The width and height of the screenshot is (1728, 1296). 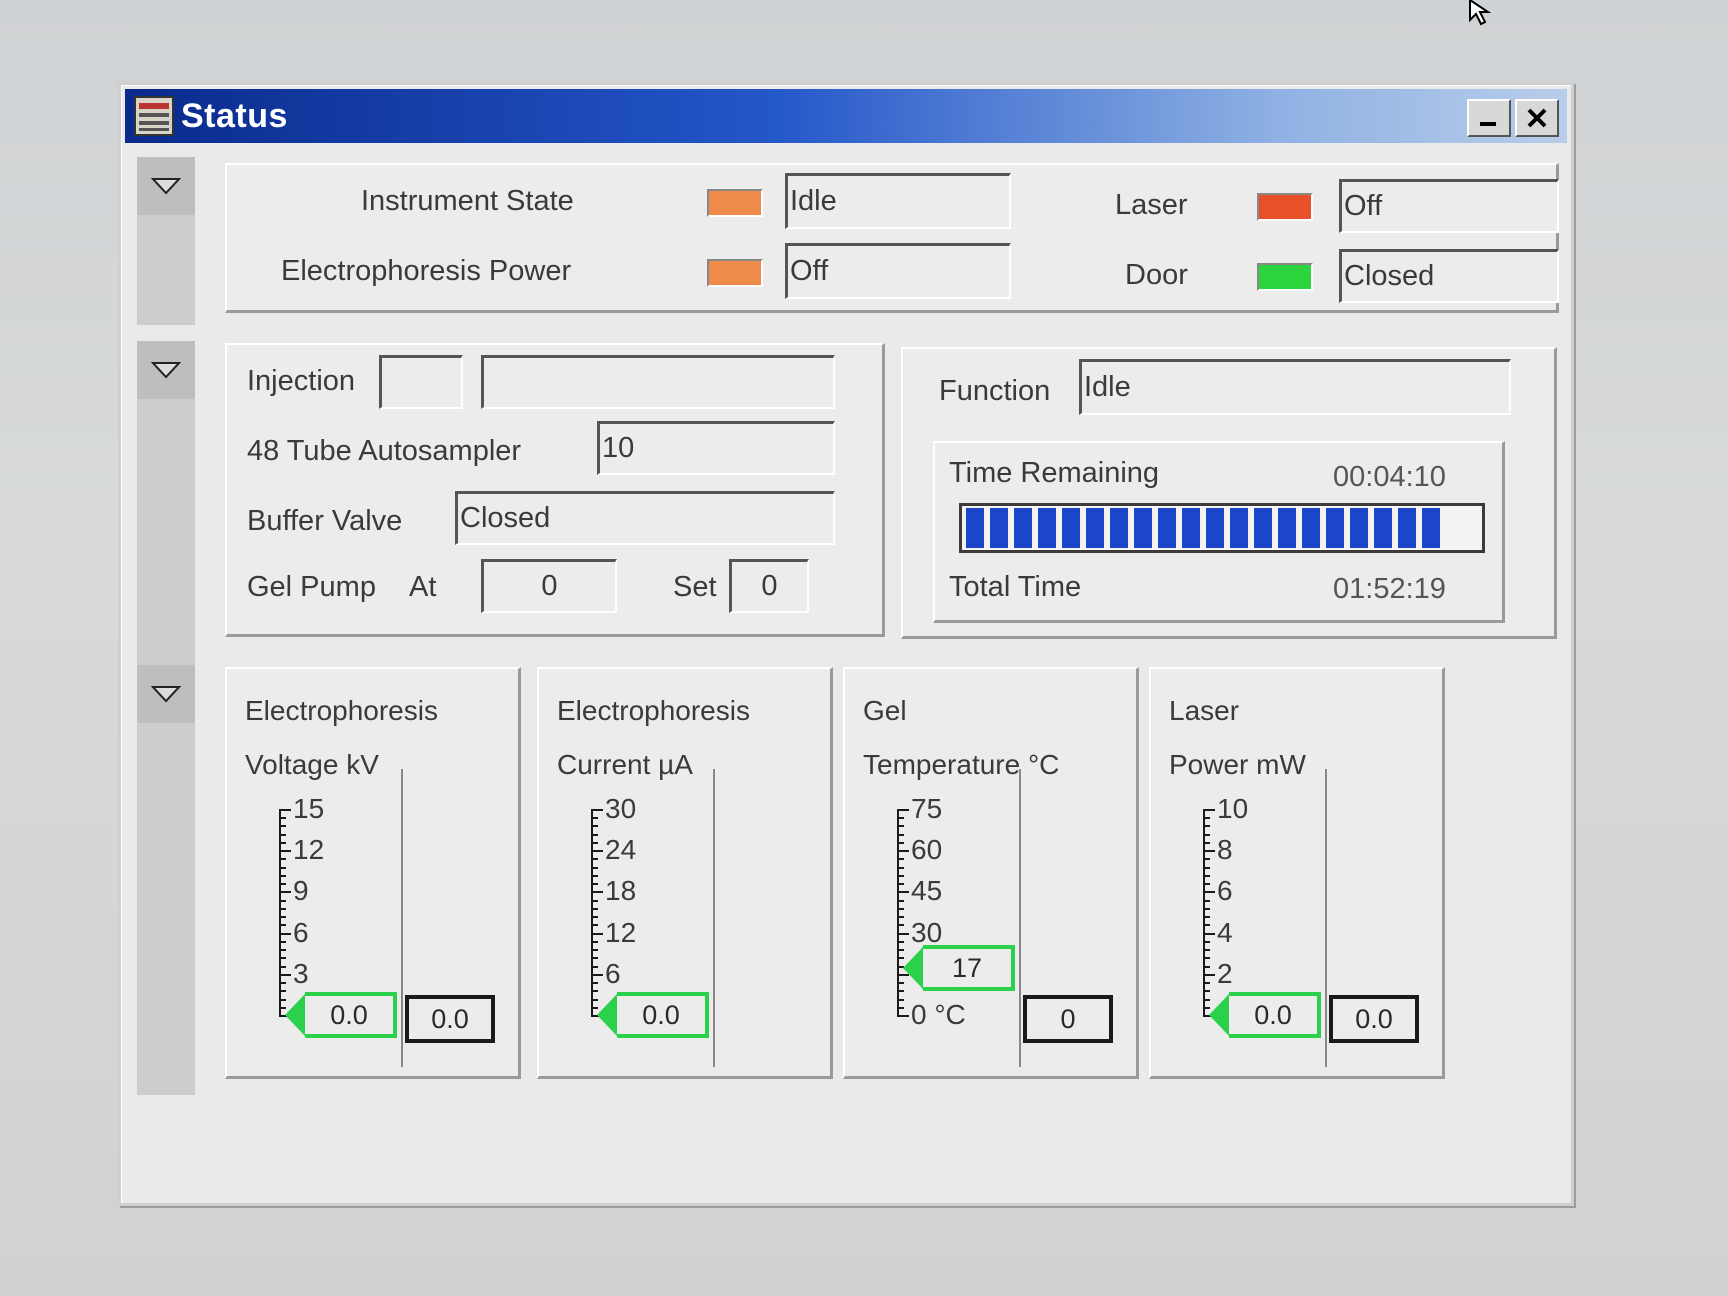 I want to click on door-led, so click(x=1285, y=277).